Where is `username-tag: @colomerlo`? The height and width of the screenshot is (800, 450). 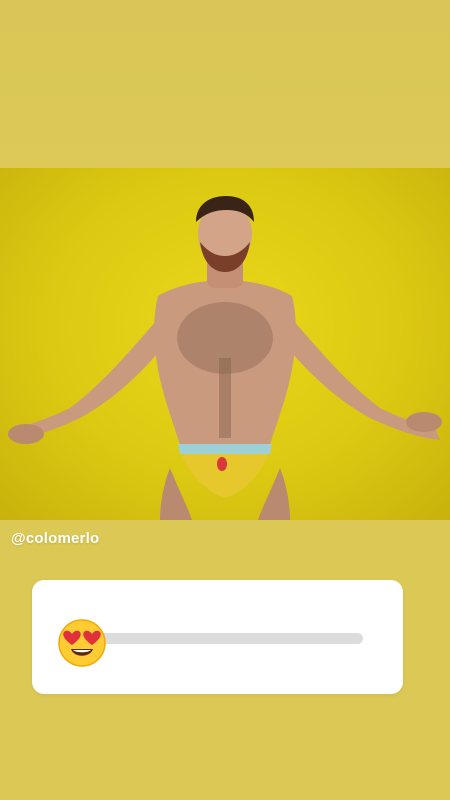 username-tag: @colomerlo is located at coordinates (55, 538).